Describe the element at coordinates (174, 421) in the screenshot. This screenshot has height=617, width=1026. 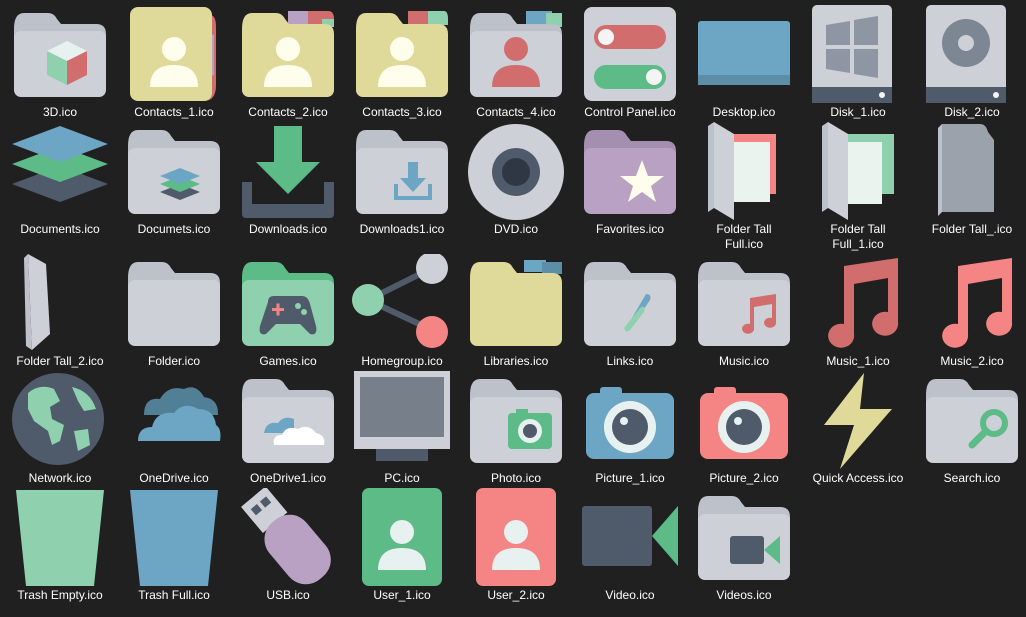
I see `onedrive-icon` at that location.